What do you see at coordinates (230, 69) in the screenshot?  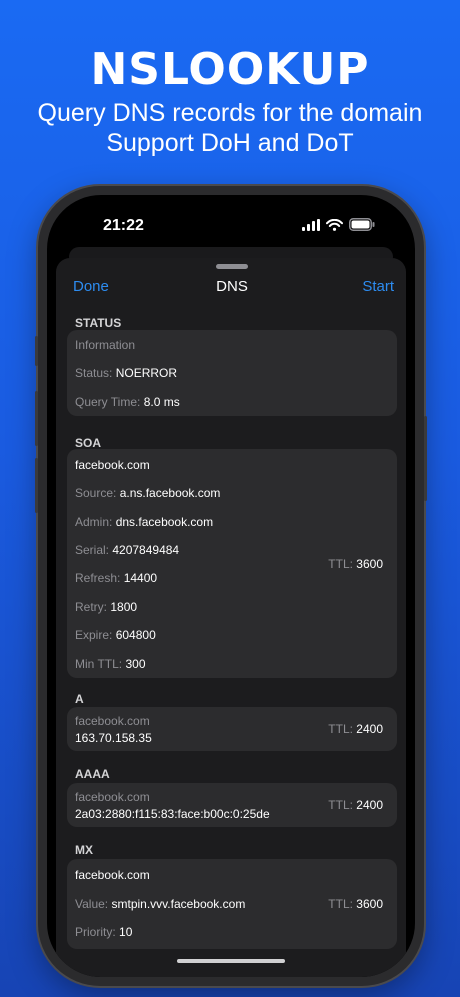 I see `promo-title: NSLOOKUP` at bounding box center [230, 69].